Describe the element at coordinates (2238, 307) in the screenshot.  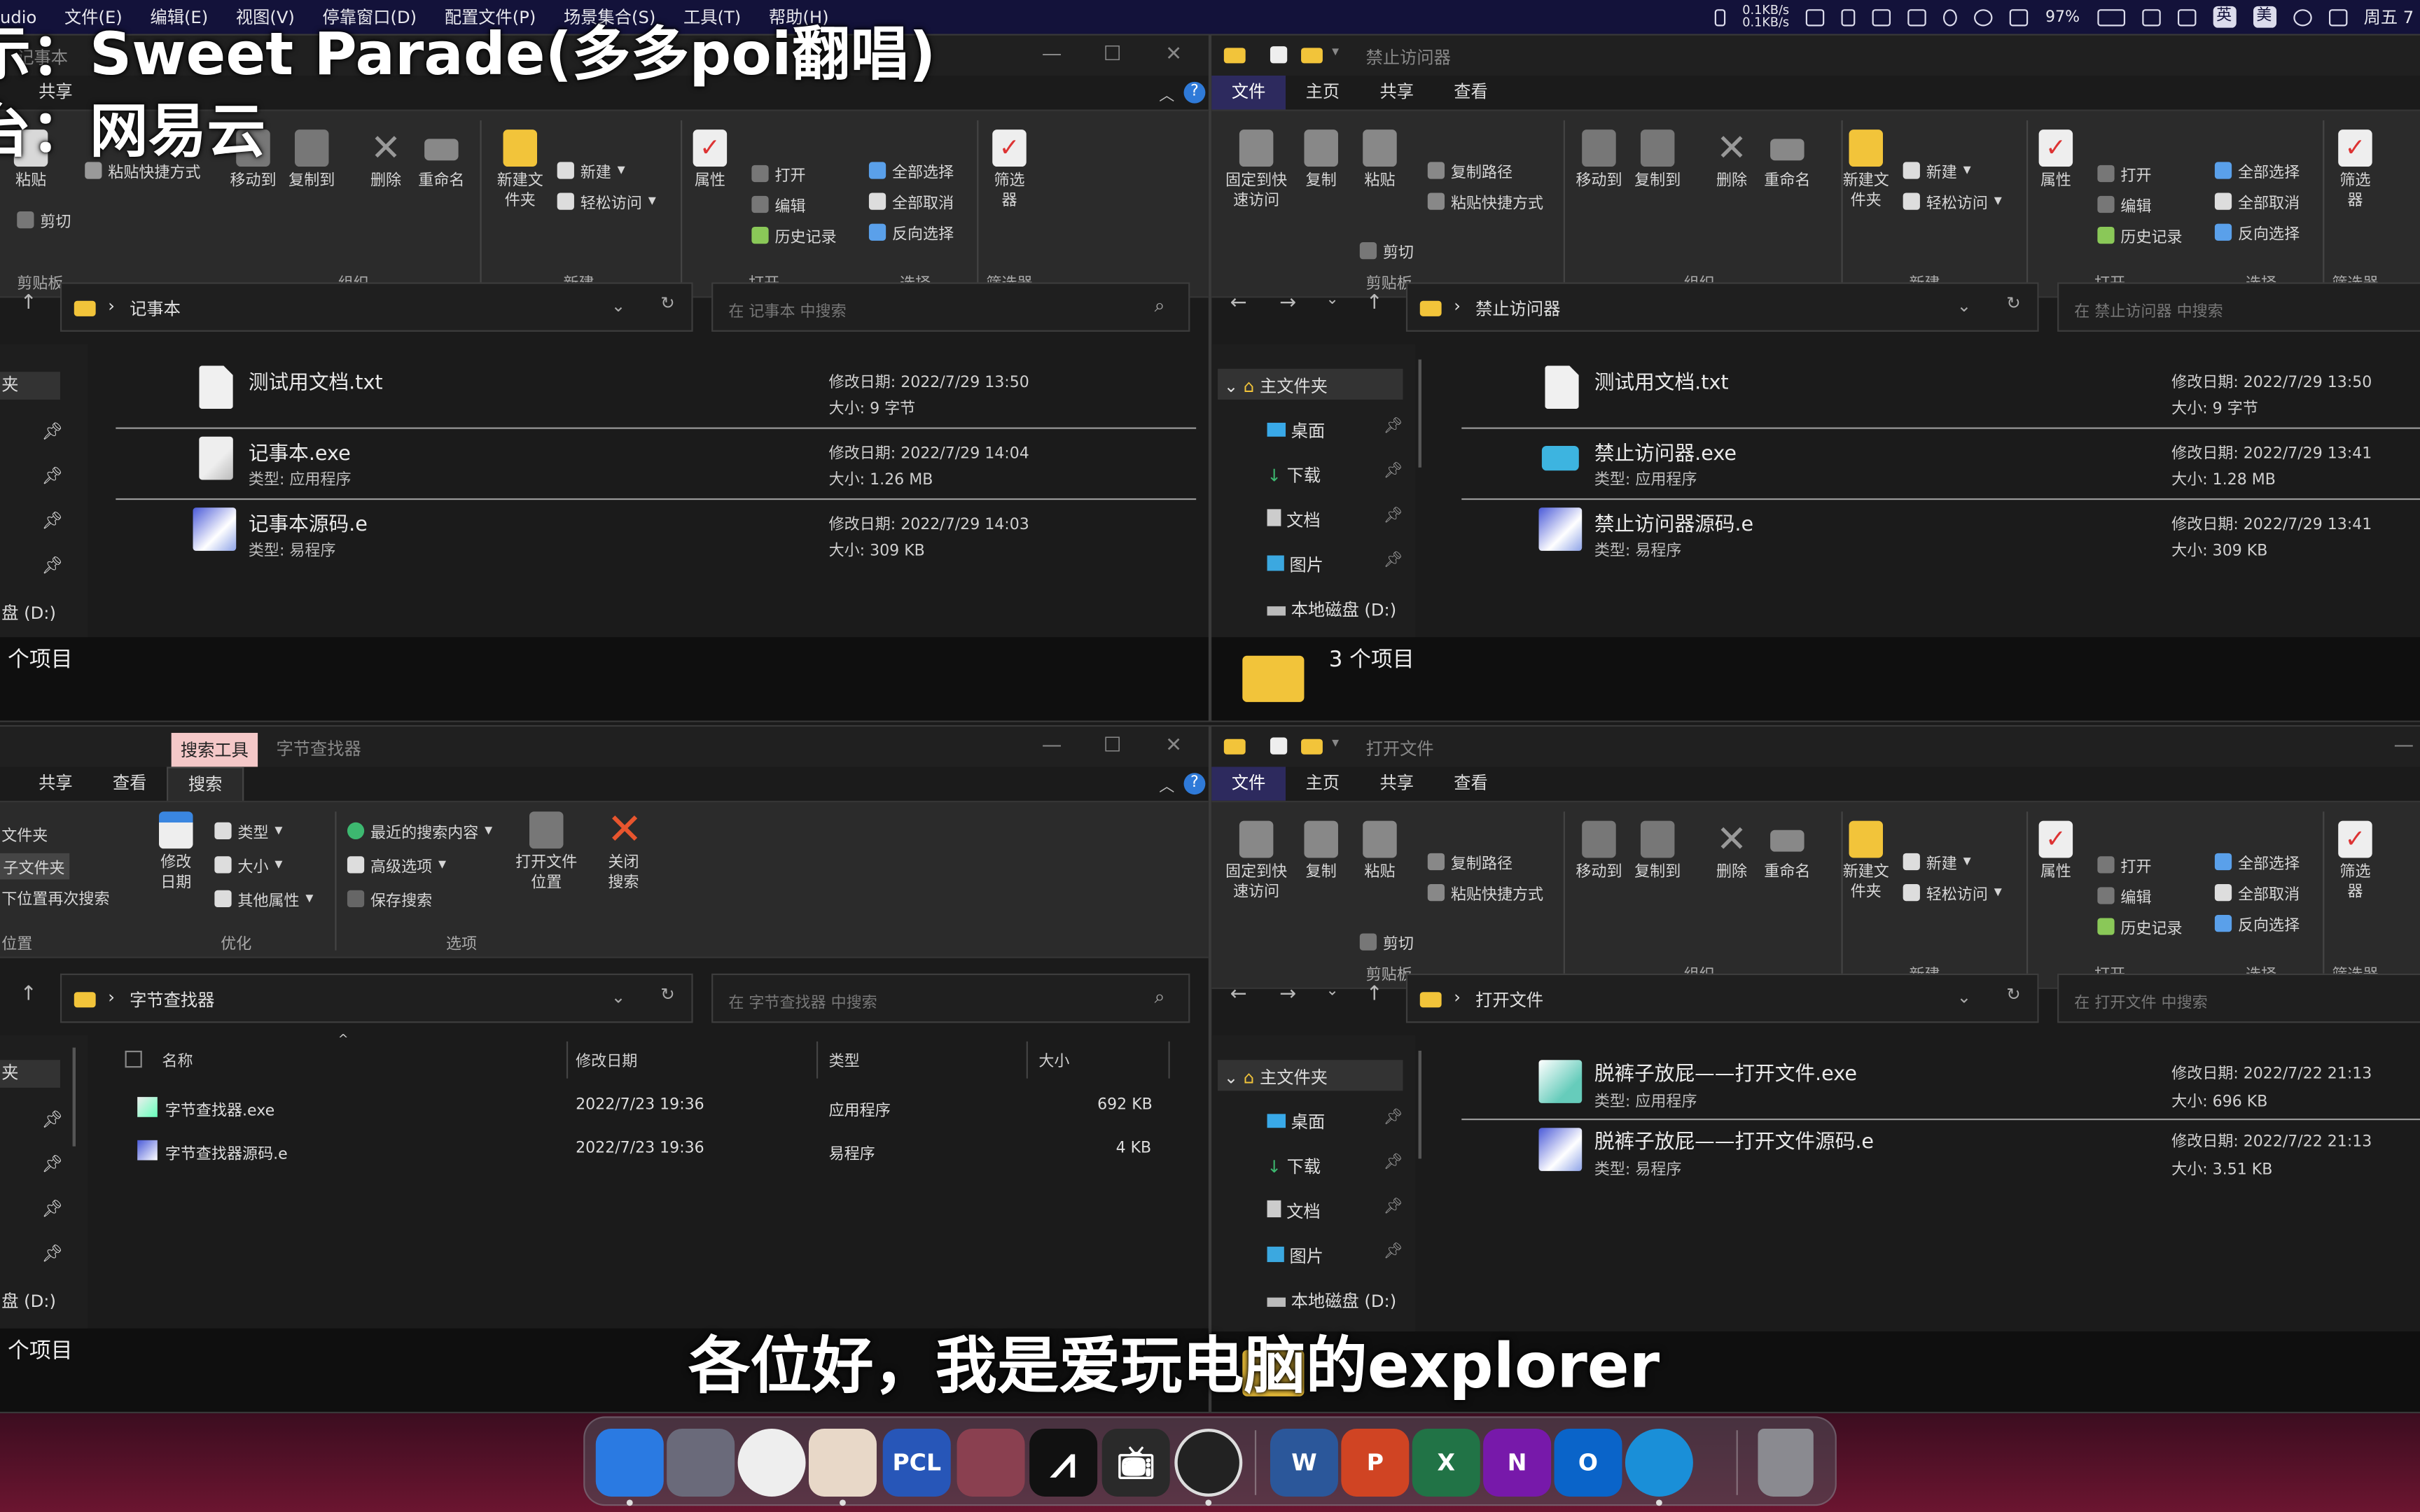
I see `search-box: 在 禁止访问器 中搜索` at that location.